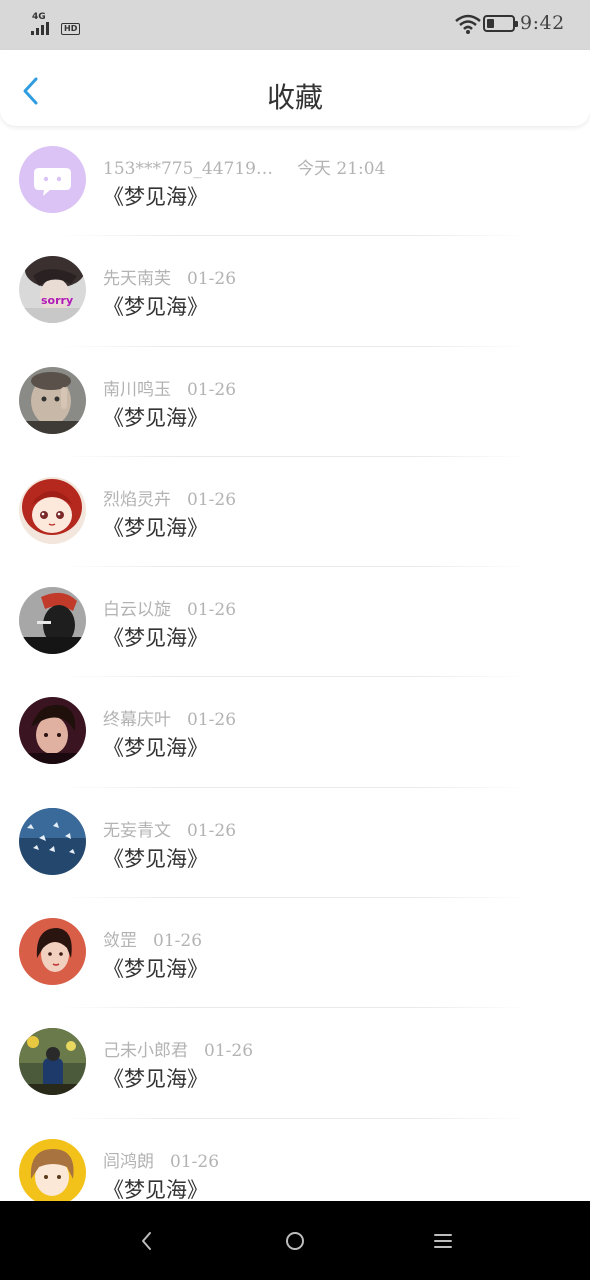  Describe the element at coordinates (39, 17) in the screenshot. I see `network-type: 4G` at that location.